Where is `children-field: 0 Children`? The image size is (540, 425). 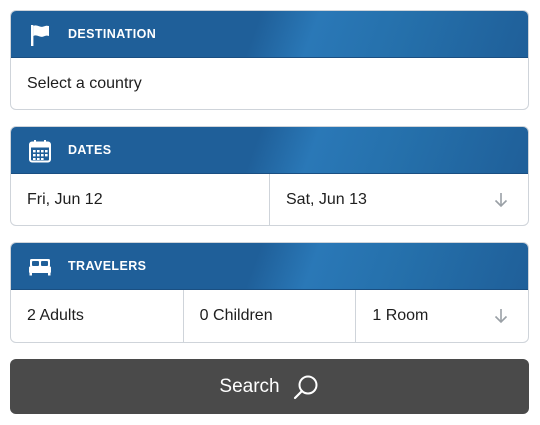
children-field: 0 Children is located at coordinates (269, 316).